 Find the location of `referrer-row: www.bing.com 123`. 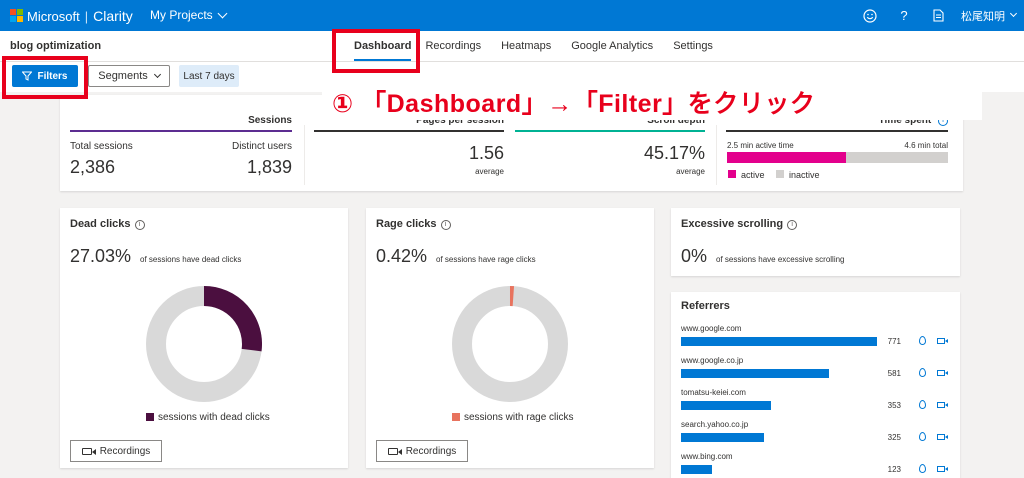

referrer-row: www.bing.com 123 is located at coordinates (816, 463).